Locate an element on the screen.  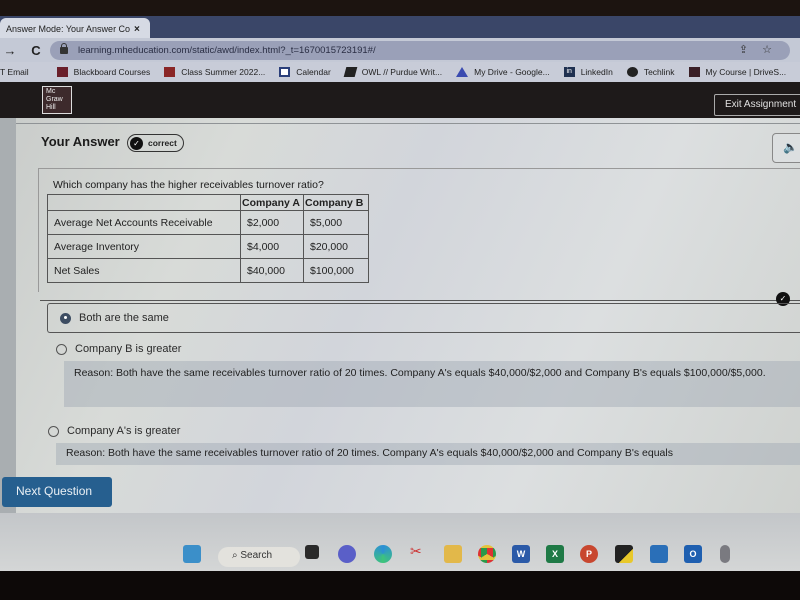
bookmark-email: T Email is located at coordinates (14, 72).